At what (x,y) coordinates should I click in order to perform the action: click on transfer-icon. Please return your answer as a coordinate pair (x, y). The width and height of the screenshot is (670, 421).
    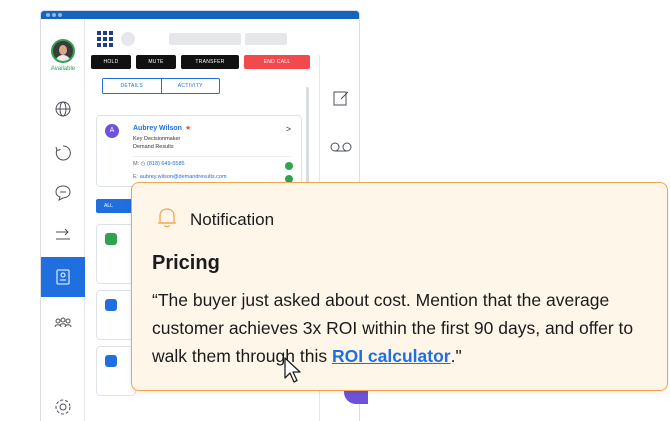
    Looking at the image, I should click on (63, 235).